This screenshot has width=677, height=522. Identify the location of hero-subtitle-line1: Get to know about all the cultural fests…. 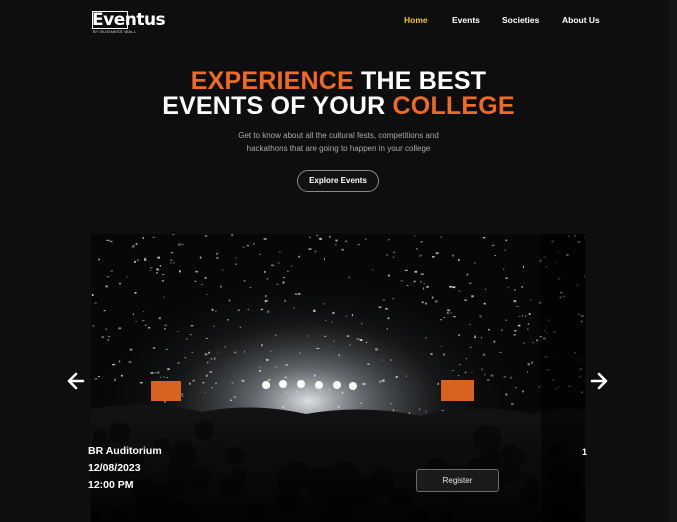
(338, 135).